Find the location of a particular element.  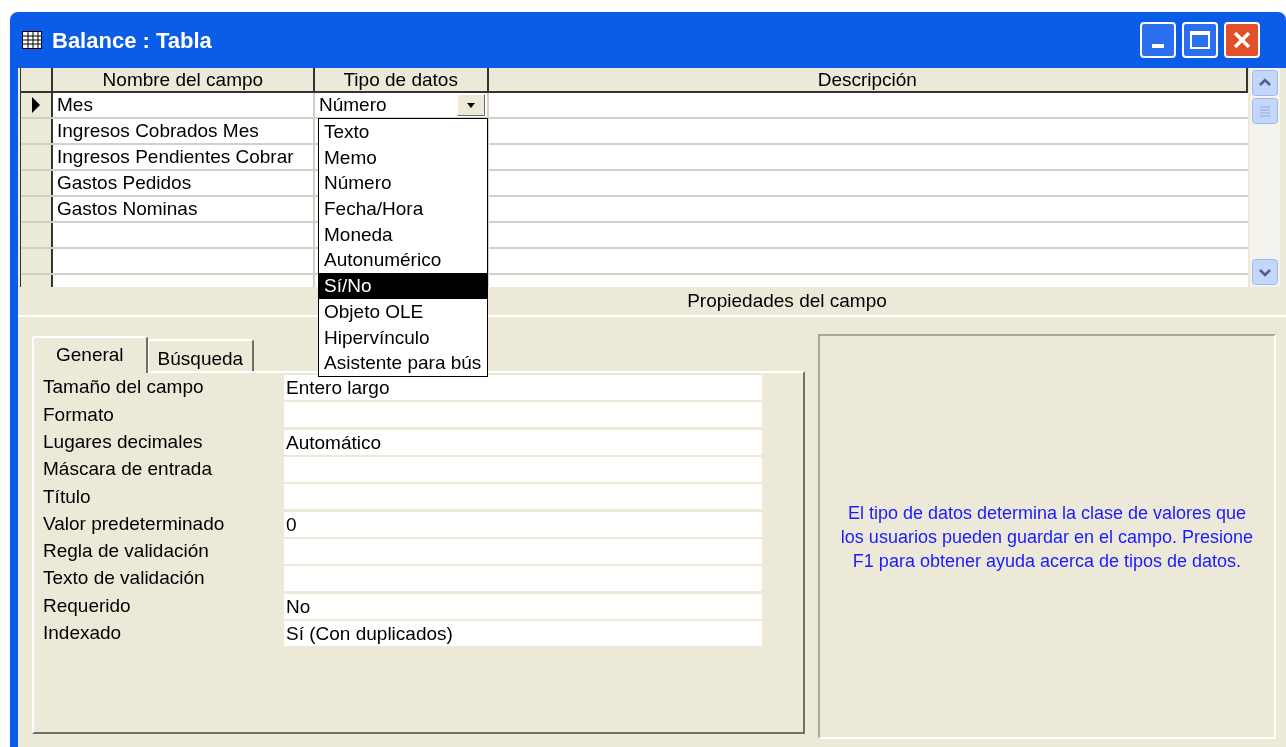

property-label: Valor predeterminado is located at coordinates (134, 523).